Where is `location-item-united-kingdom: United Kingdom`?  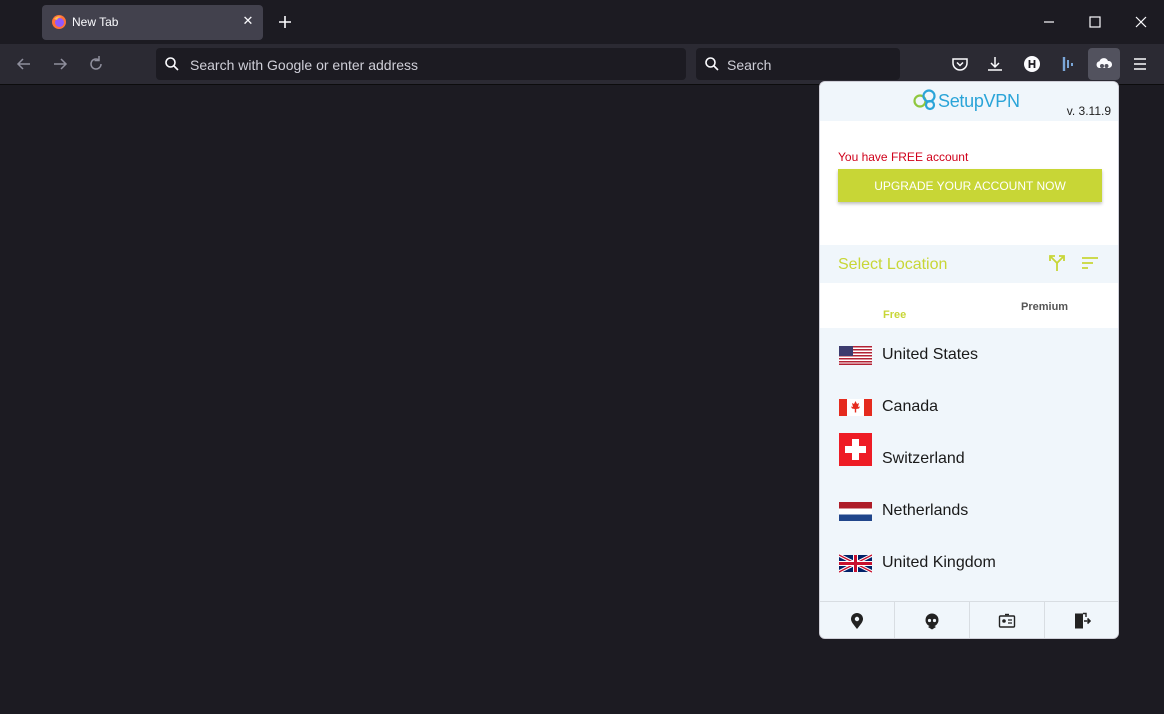
location-item-united-kingdom: United Kingdom is located at coordinates (969, 562).